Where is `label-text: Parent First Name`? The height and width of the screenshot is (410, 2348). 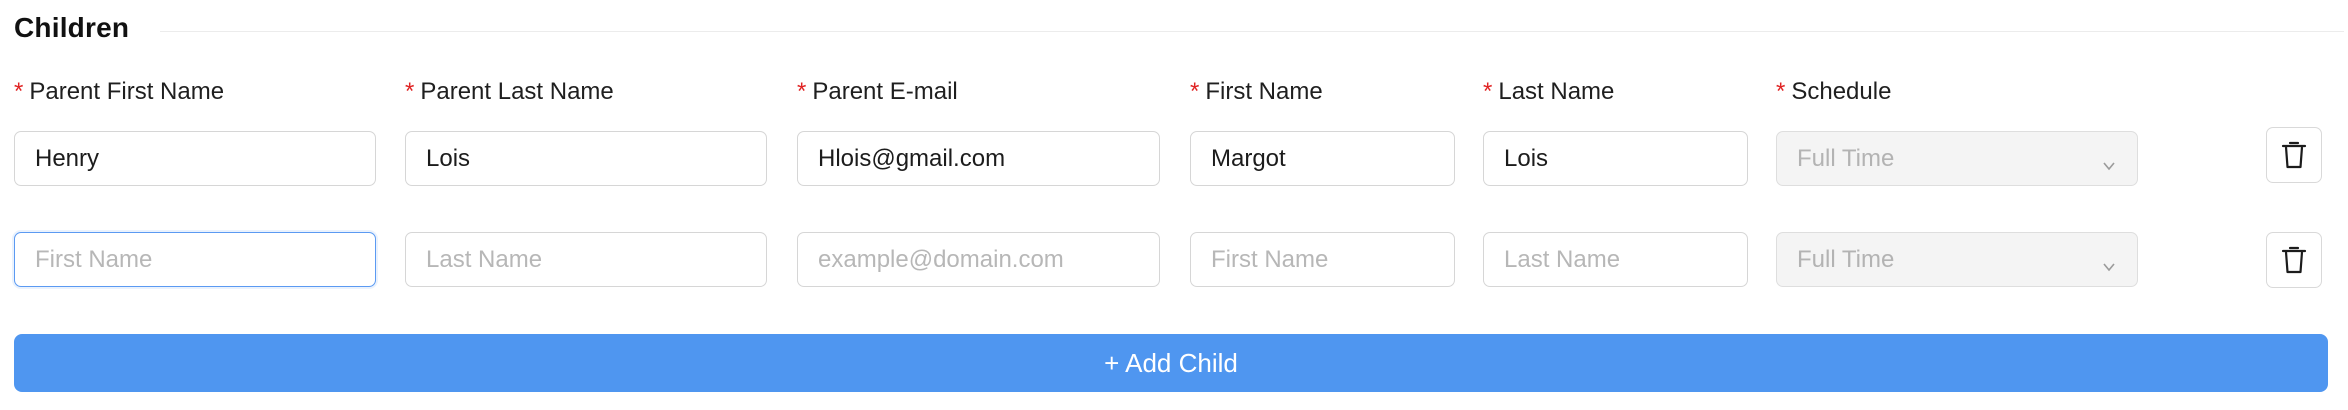 label-text: Parent First Name is located at coordinates (127, 91).